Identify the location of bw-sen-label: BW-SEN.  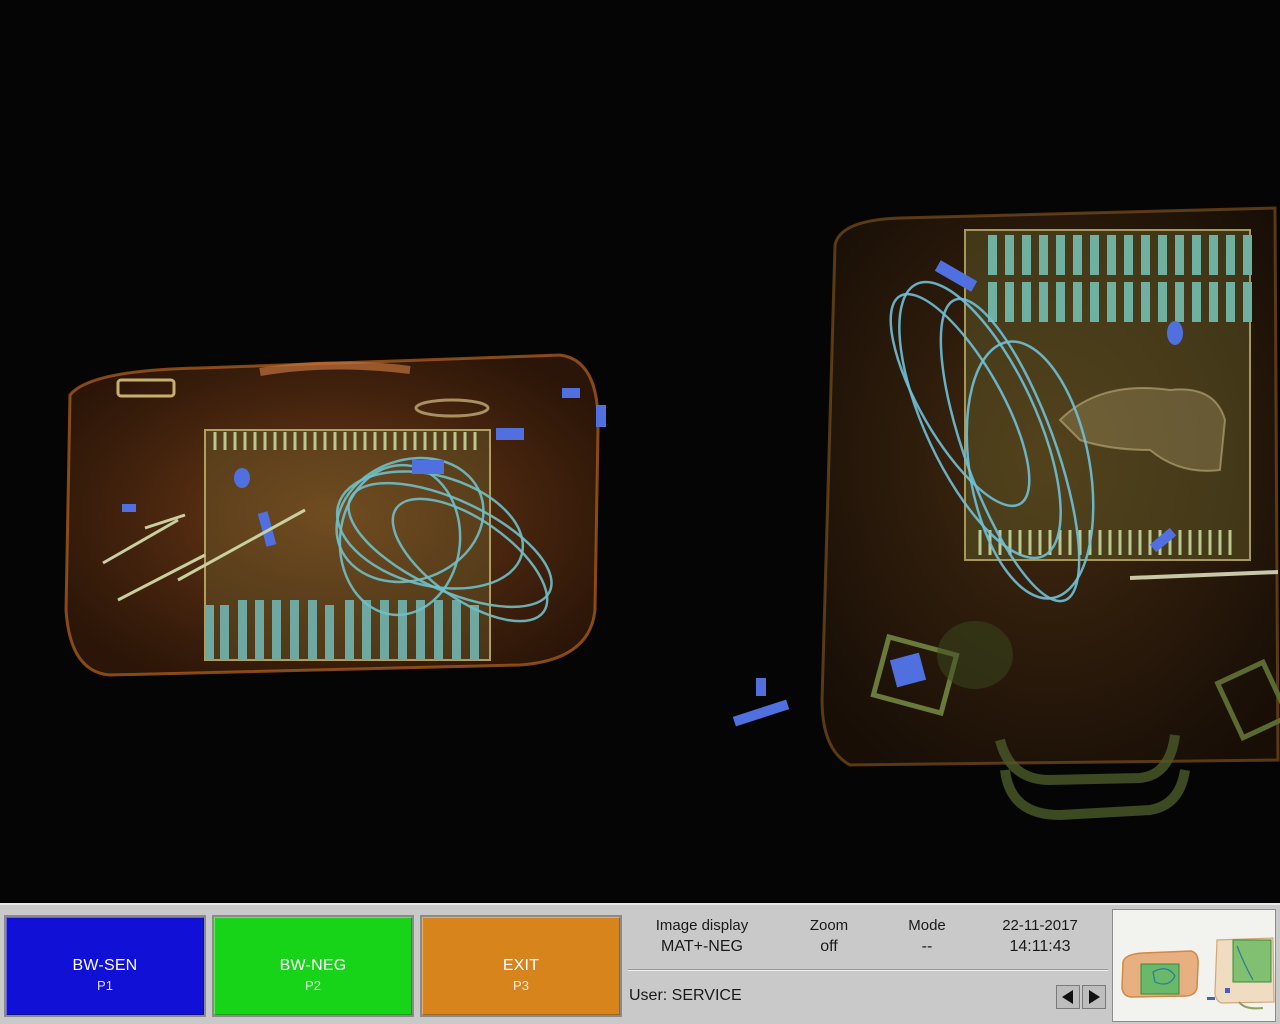
(105, 965).